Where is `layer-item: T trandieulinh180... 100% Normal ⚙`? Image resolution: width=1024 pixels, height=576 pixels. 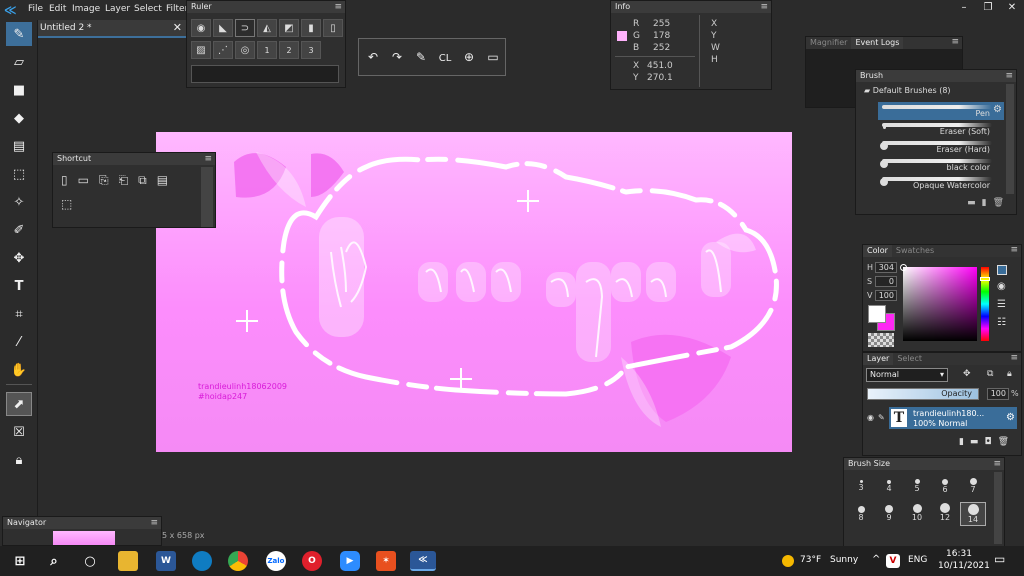
layer-item: T trandieulinh180... 100% Normal ⚙ is located at coordinates (953, 418).